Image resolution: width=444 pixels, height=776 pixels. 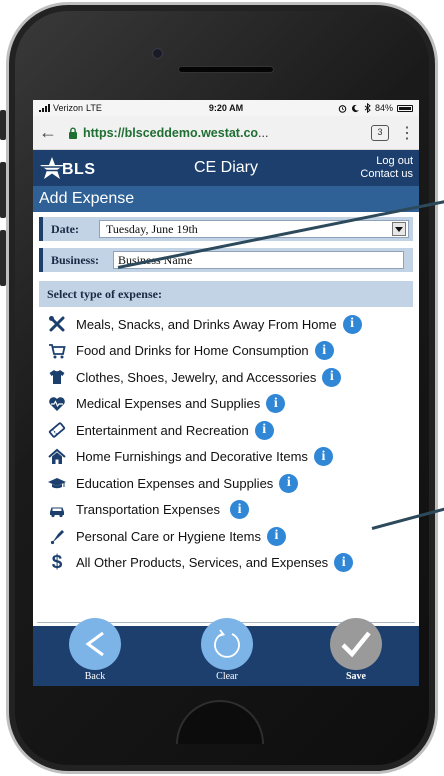 What do you see at coordinates (57, 351) in the screenshot?
I see `shopping-cart-icon` at bounding box center [57, 351].